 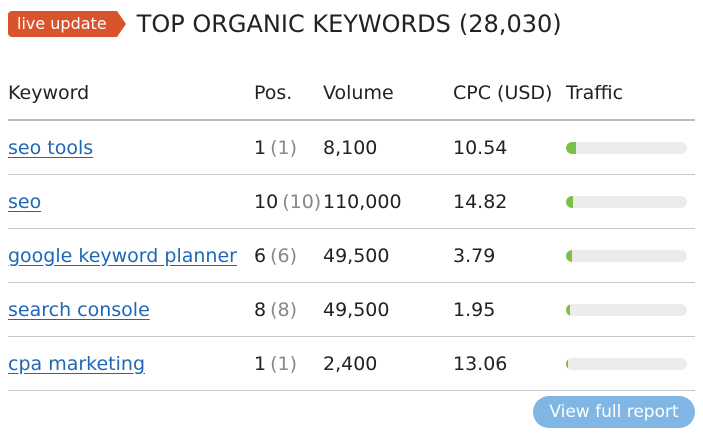 What do you see at coordinates (284, 255) in the screenshot?
I see `previous-position: (6)` at bounding box center [284, 255].